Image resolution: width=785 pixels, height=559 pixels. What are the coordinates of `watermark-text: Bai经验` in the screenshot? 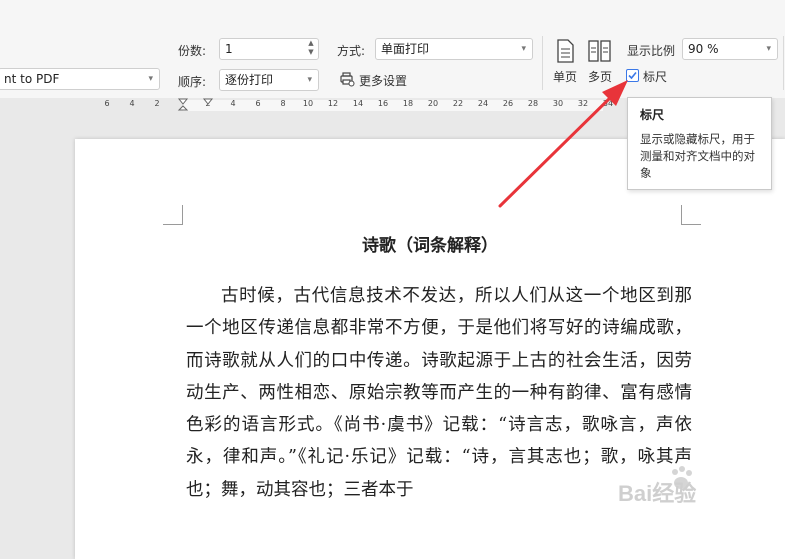 It's located at (657, 493).